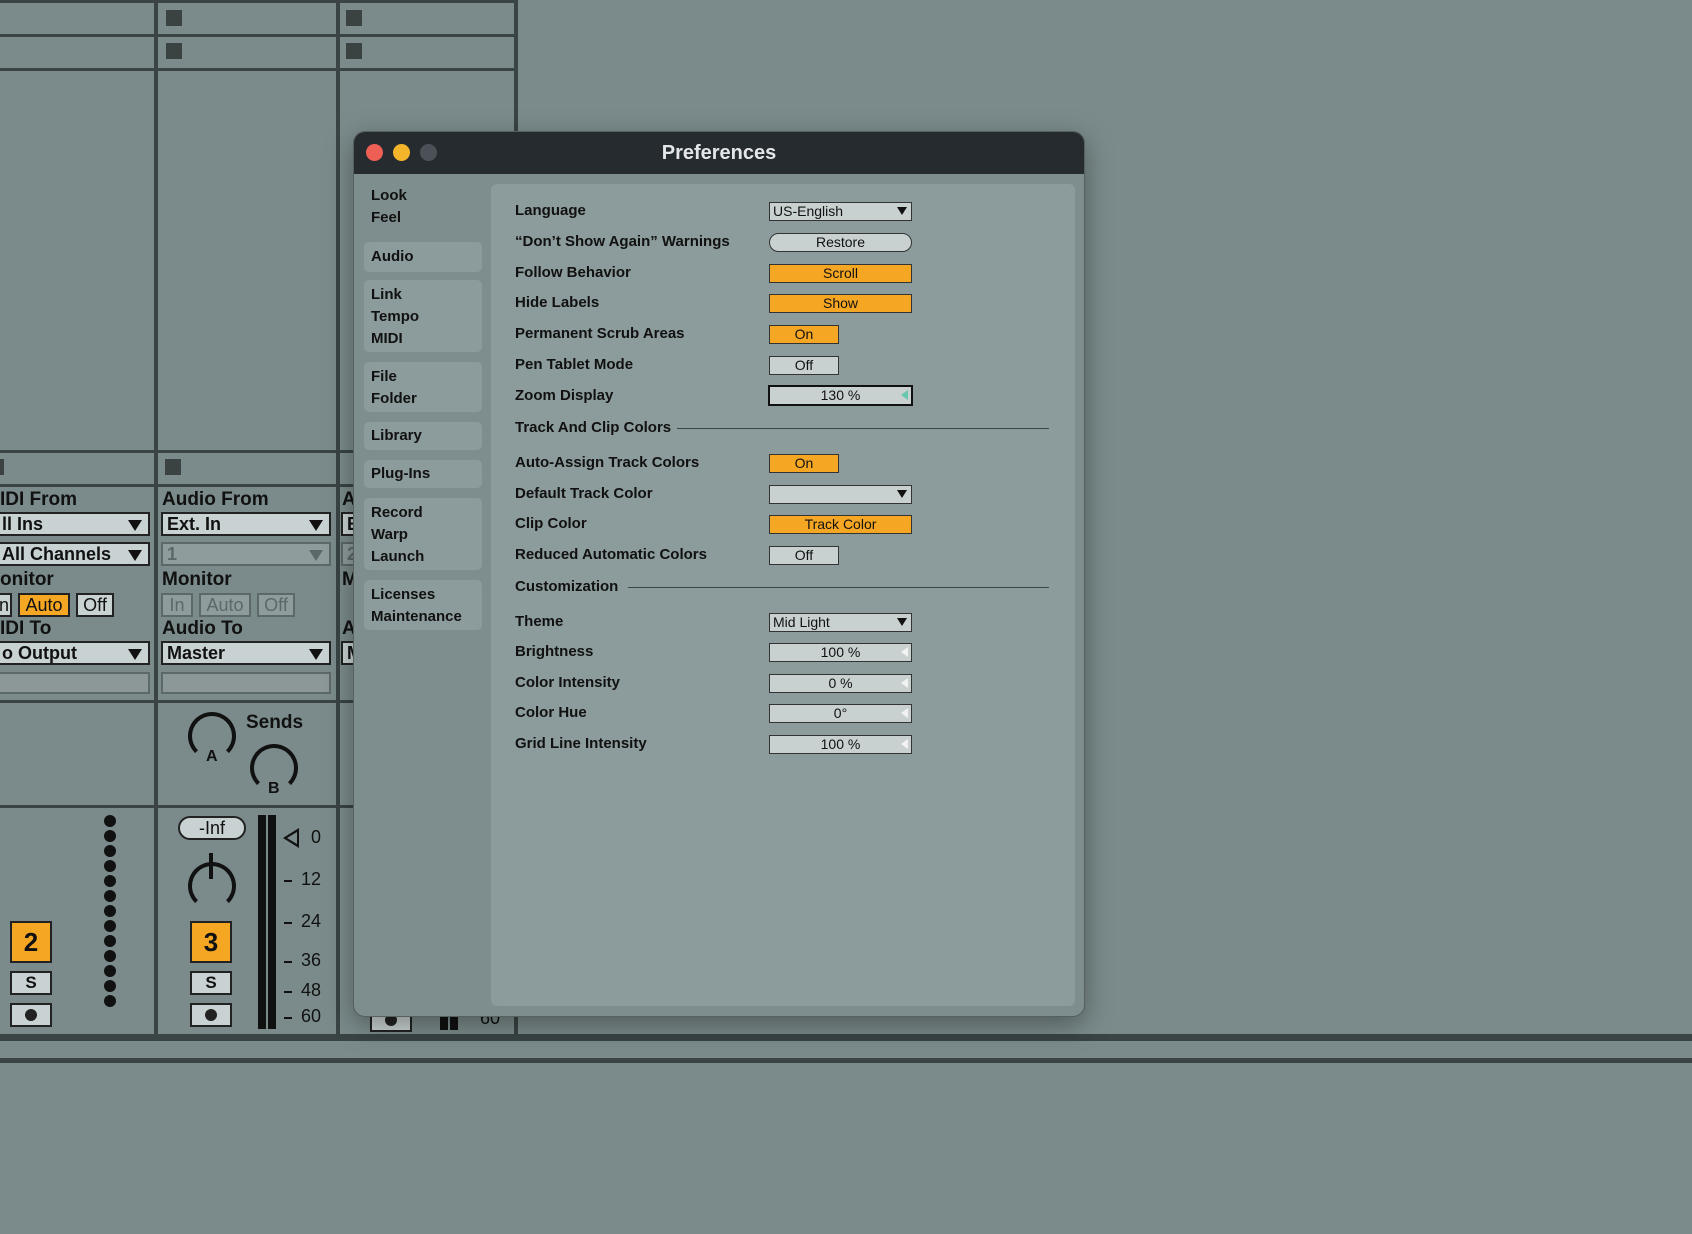  I want to click on track-volume-display: -Inf, so click(212, 828).